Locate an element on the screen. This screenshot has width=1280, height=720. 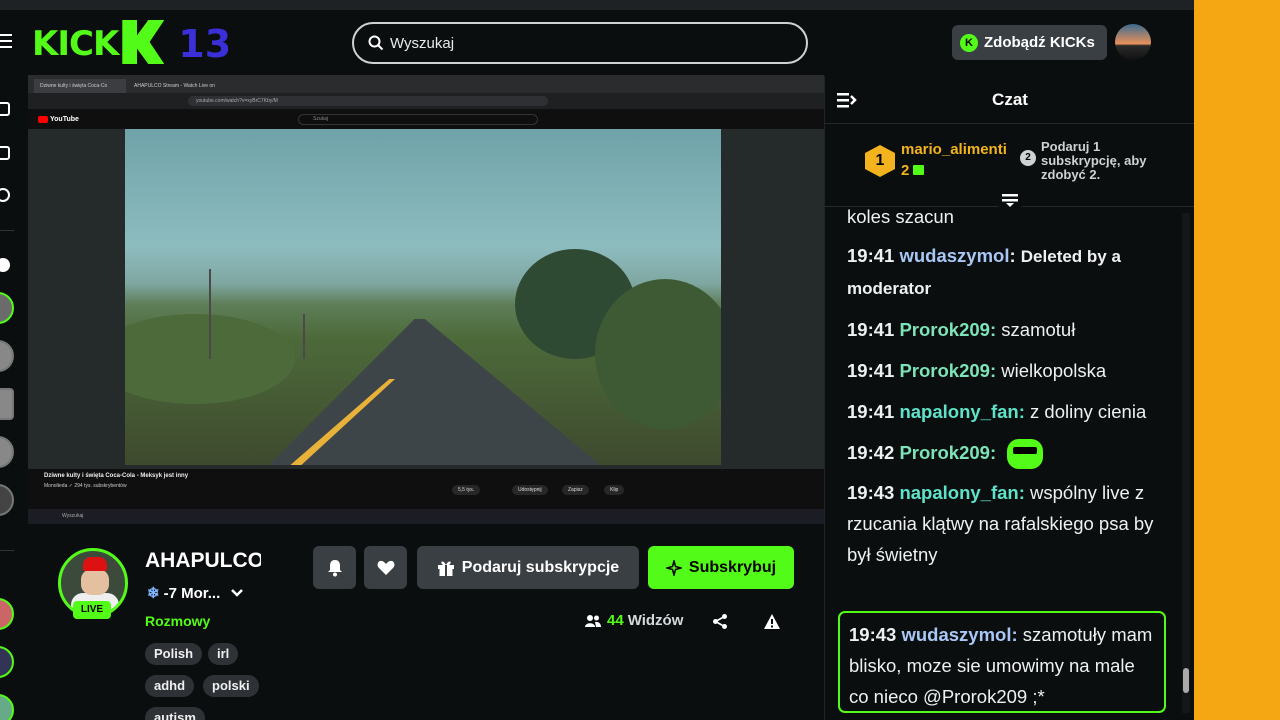
subscribe-label: Subskrybuj is located at coordinates (732, 567).